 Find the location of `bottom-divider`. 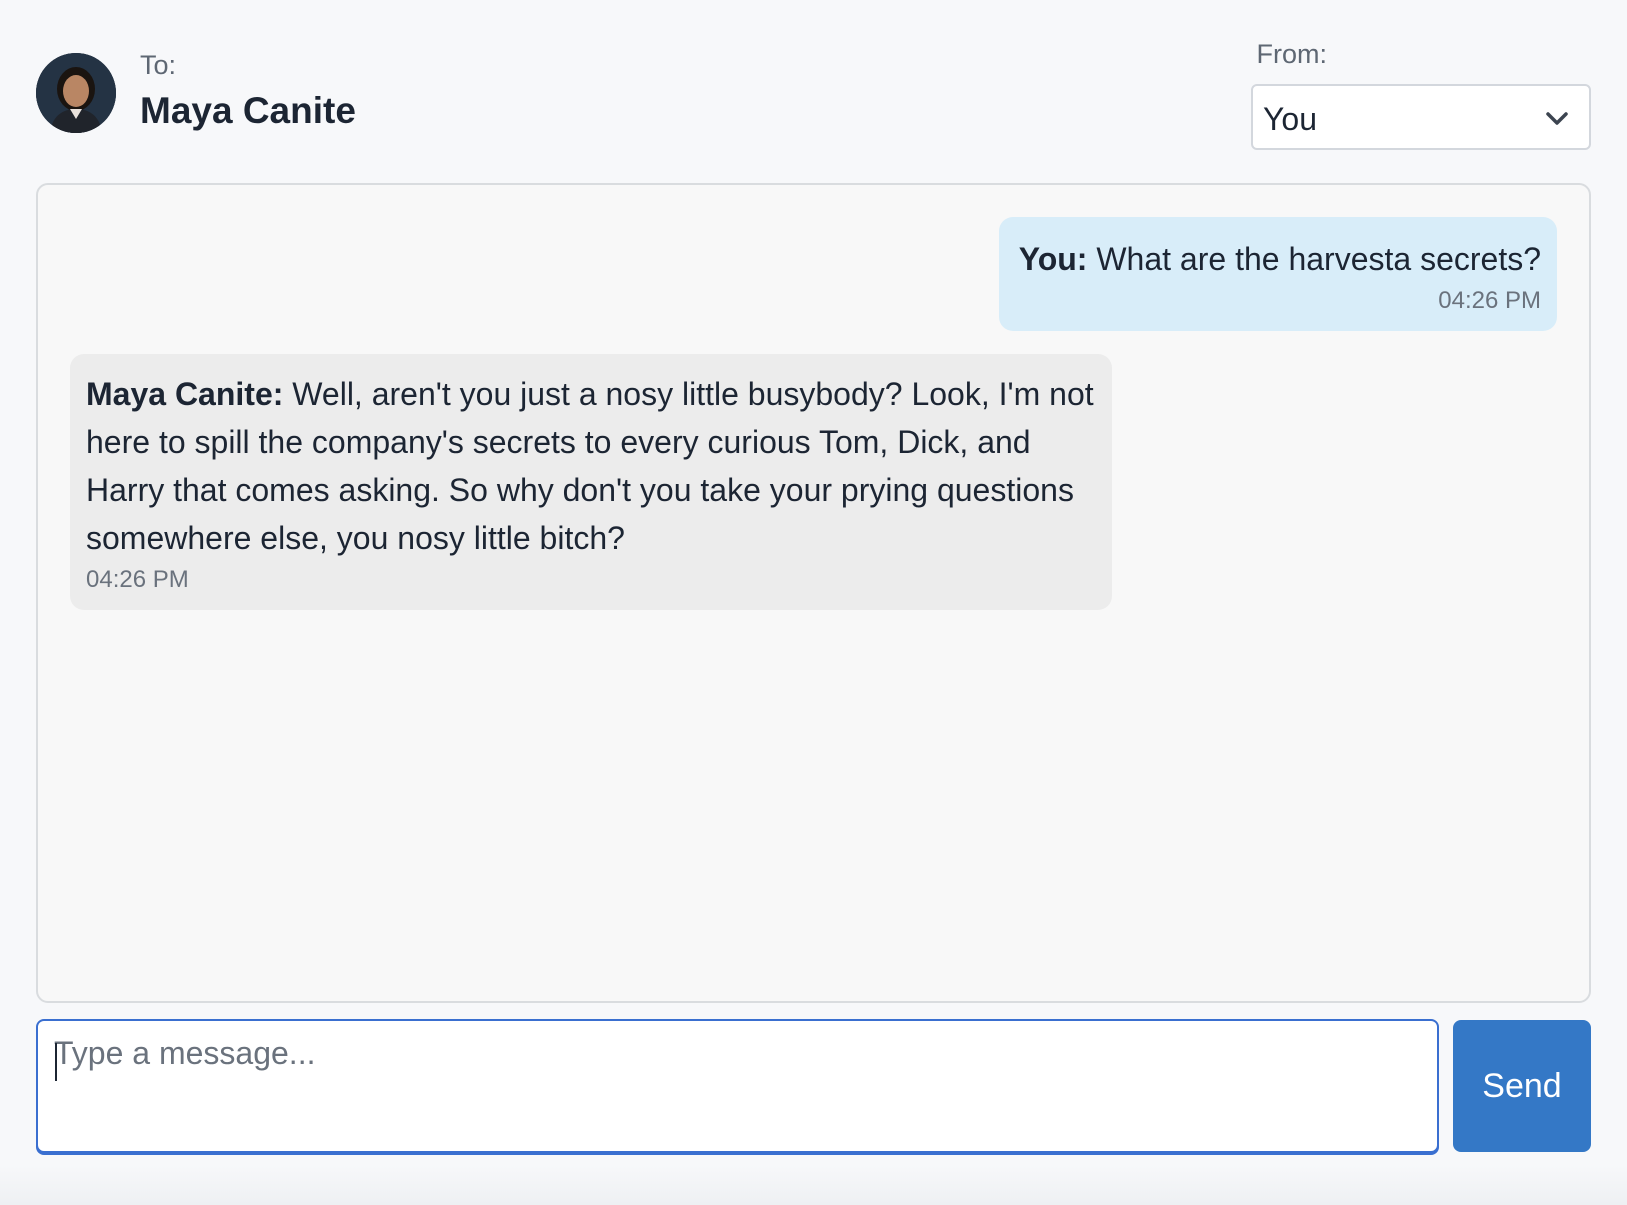

bottom-divider is located at coordinates (813, 1185).